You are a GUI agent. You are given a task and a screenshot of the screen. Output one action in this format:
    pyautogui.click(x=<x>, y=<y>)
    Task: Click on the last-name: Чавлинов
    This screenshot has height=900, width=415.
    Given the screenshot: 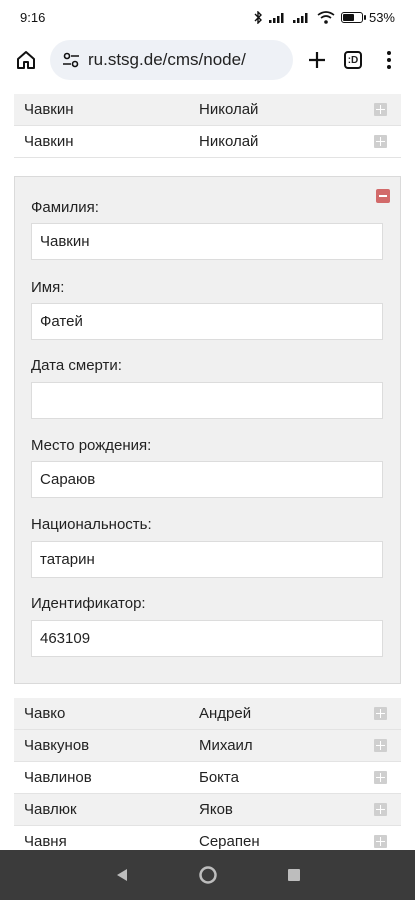 What is the action you would take?
    pyautogui.click(x=58, y=777)
    